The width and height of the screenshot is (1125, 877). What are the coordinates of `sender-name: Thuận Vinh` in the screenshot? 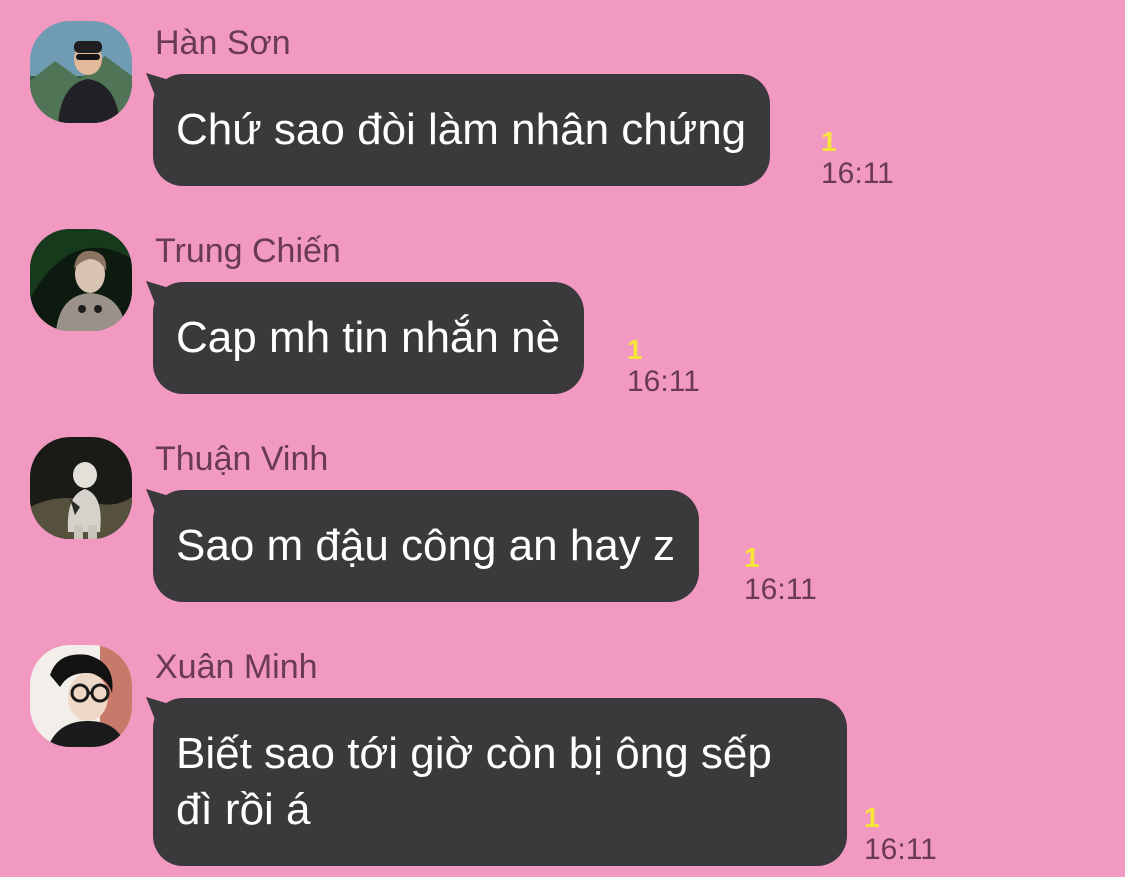 It's located at (242, 459).